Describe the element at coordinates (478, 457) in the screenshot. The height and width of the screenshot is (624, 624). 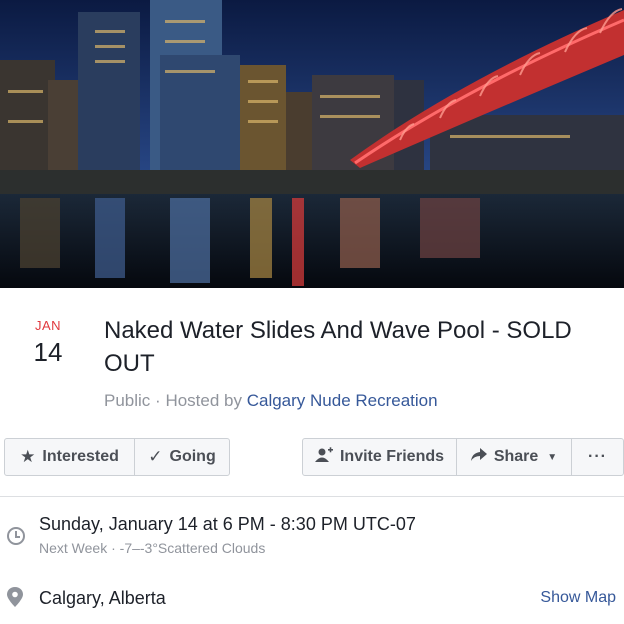
I see `share-arrow-icon` at that location.